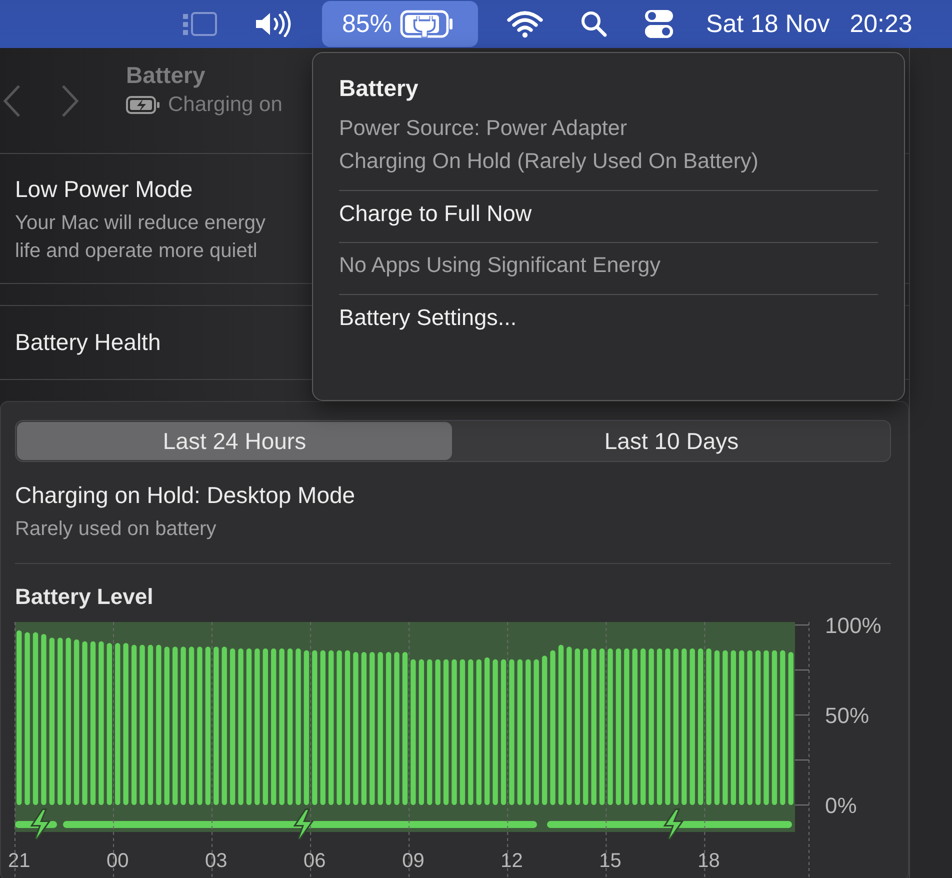 Image resolution: width=952 pixels, height=878 pixels. What do you see at coordinates (143, 105) in the screenshot?
I see `battery-charging-icon` at bounding box center [143, 105].